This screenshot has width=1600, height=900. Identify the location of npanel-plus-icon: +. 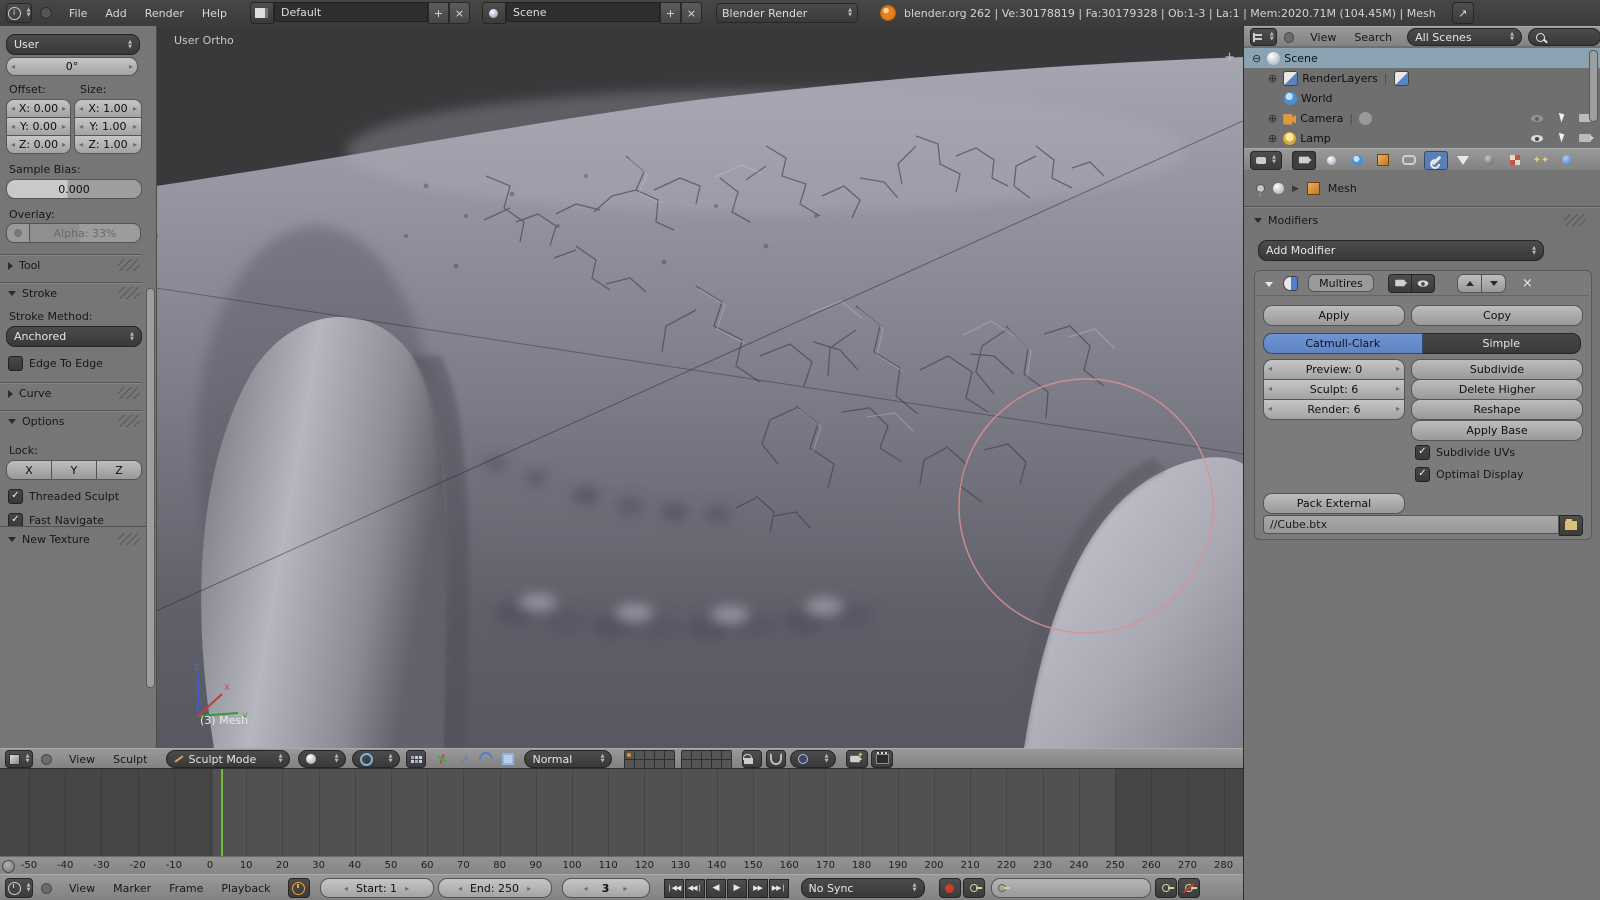
(1229, 57).